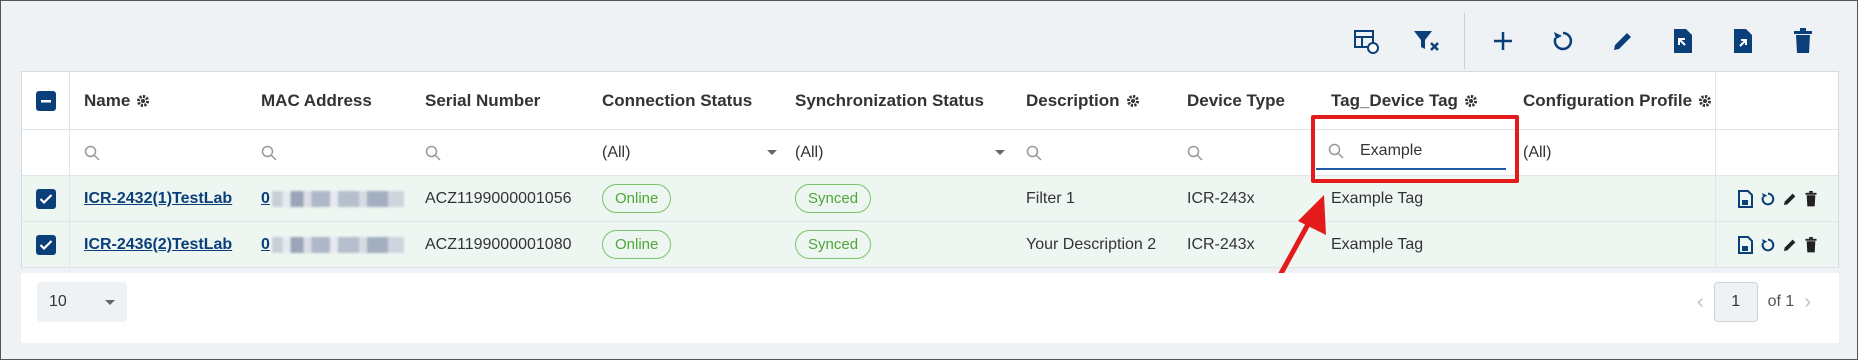 The height and width of the screenshot is (360, 1858). I want to click on column-header-label: Tag_Device Tag, so click(1394, 100).